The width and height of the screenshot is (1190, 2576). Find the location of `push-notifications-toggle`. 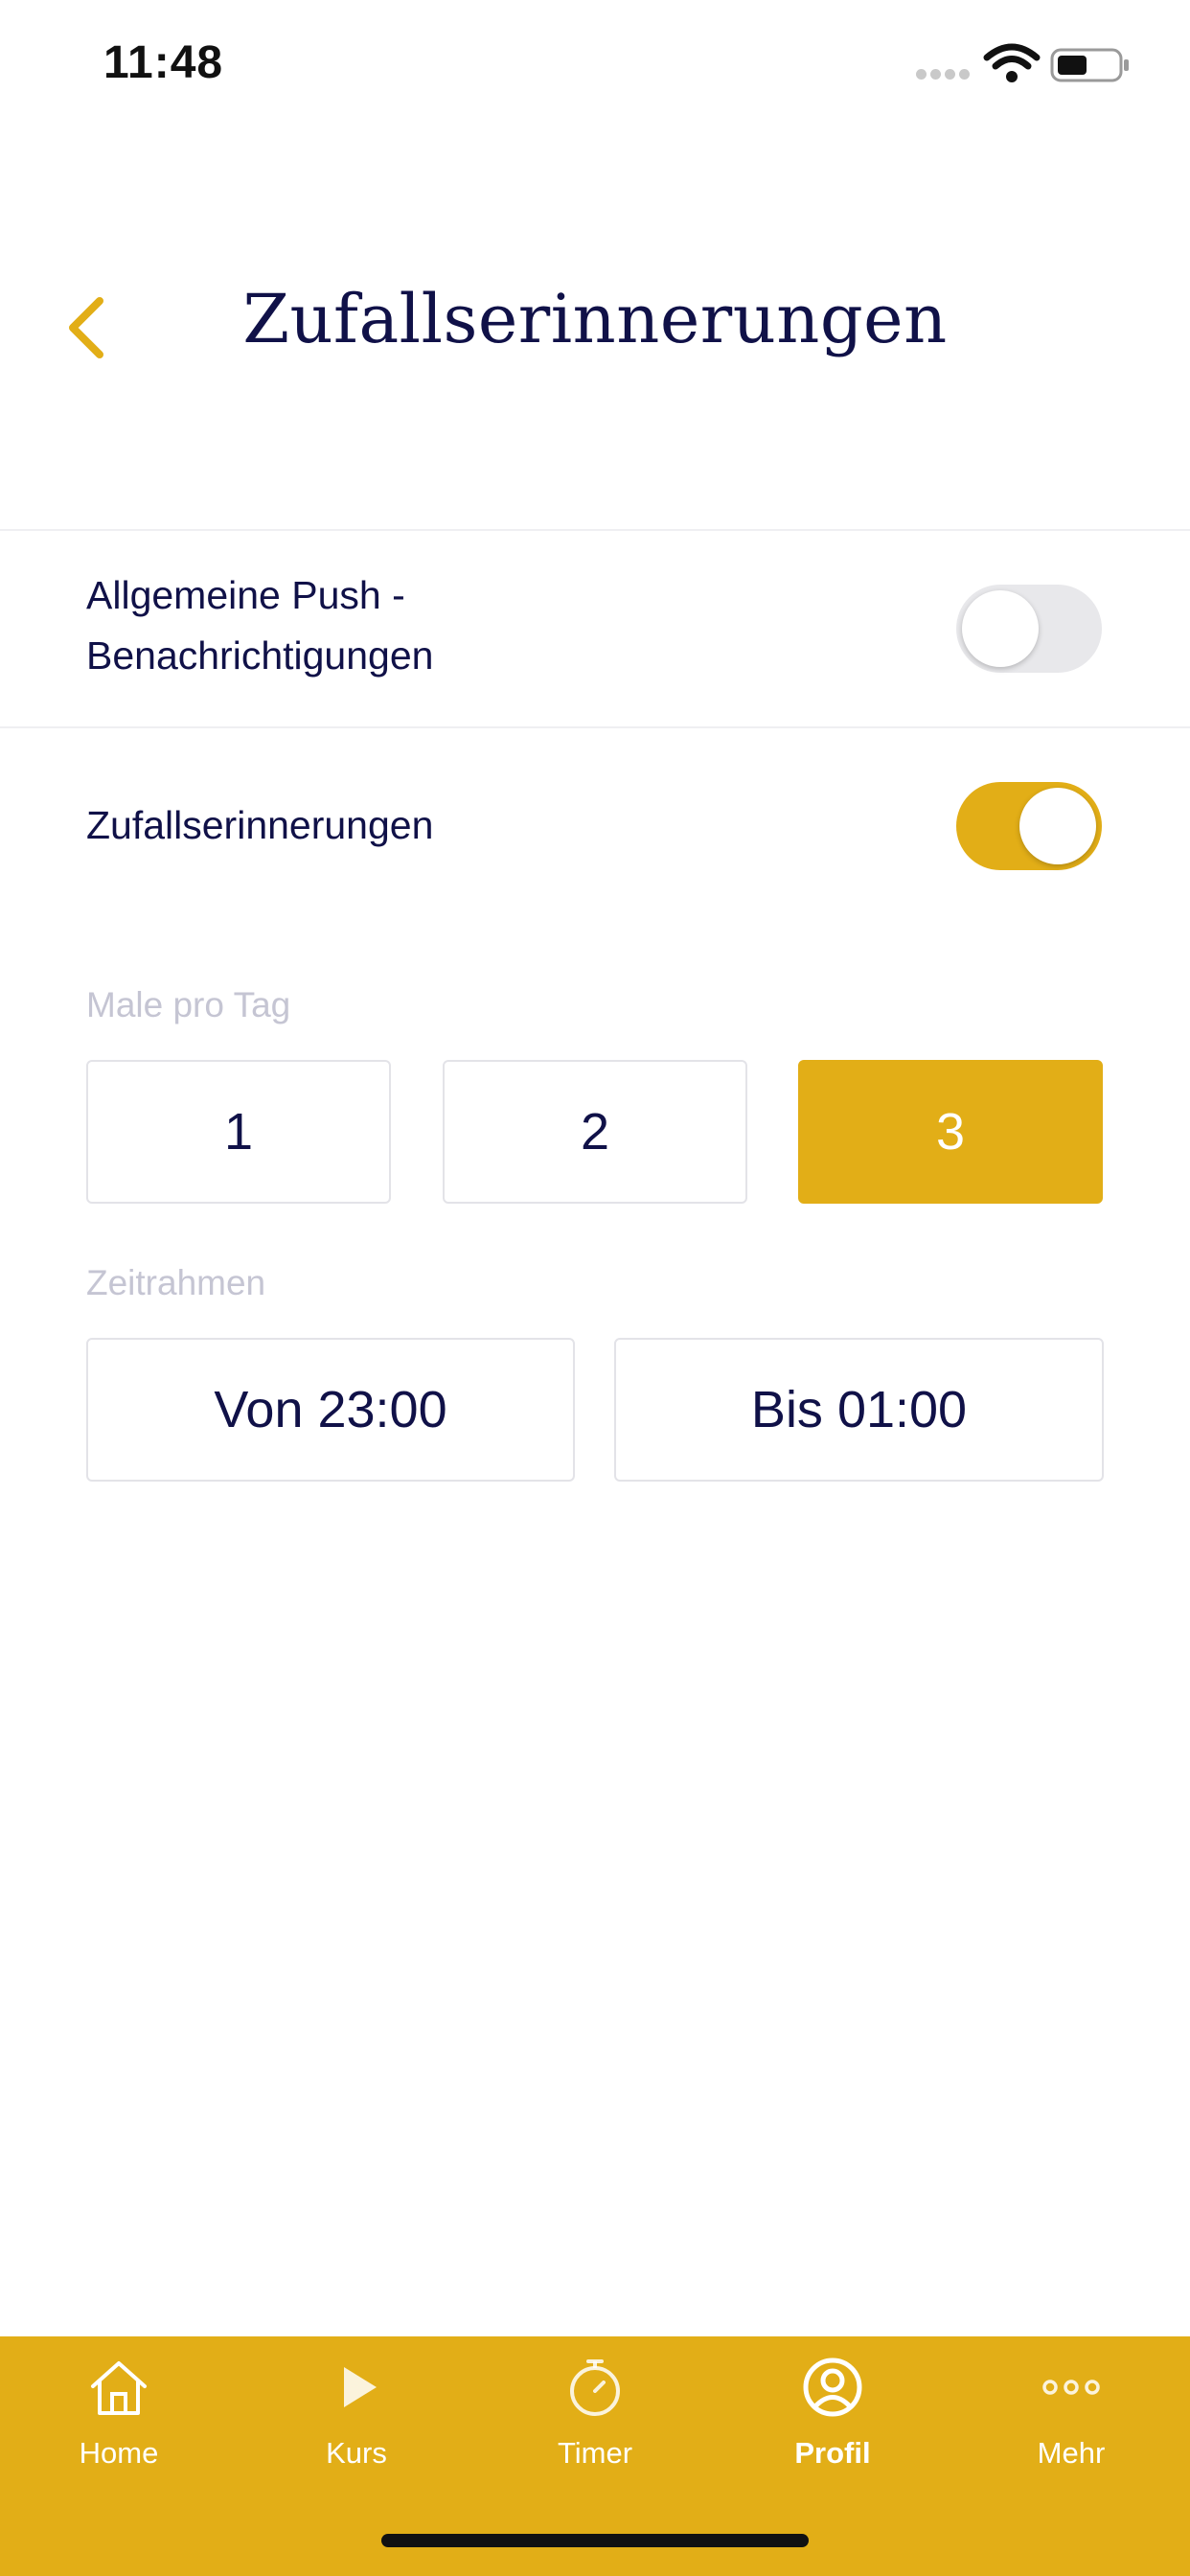

push-notifications-toggle is located at coordinates (1029, 629).